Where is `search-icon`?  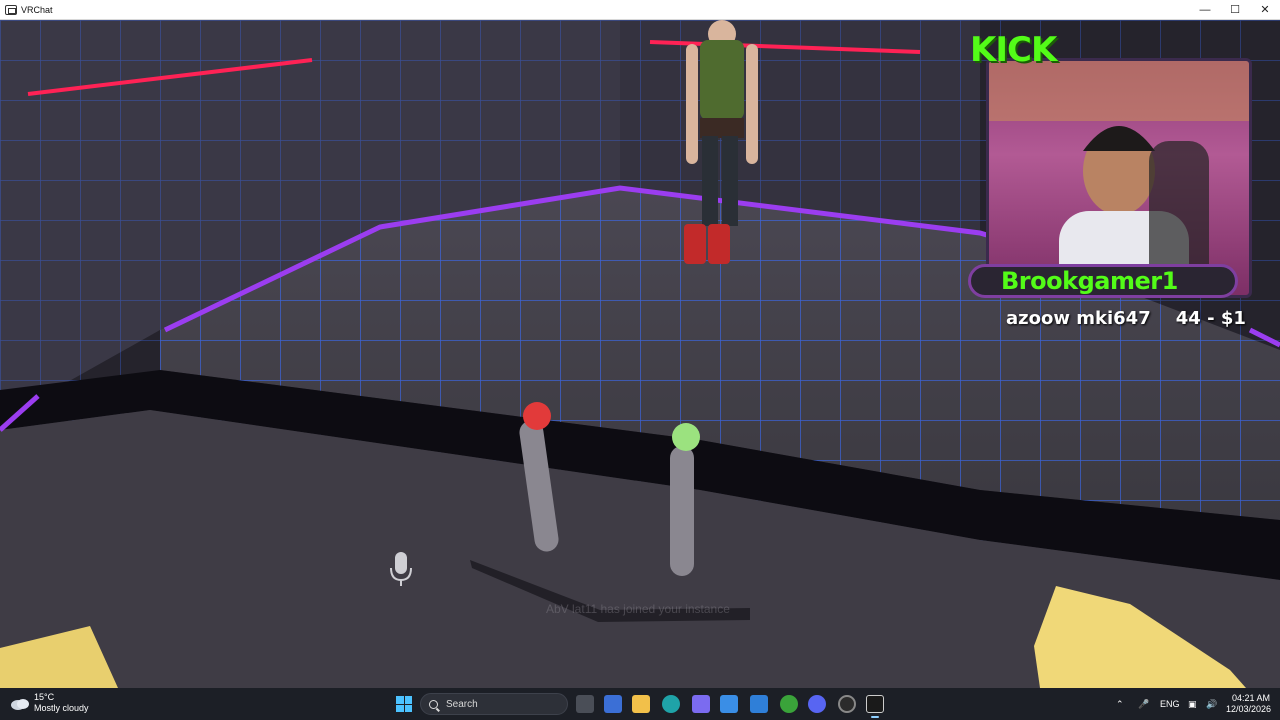 search-icon is located at coordinates (433, 704).